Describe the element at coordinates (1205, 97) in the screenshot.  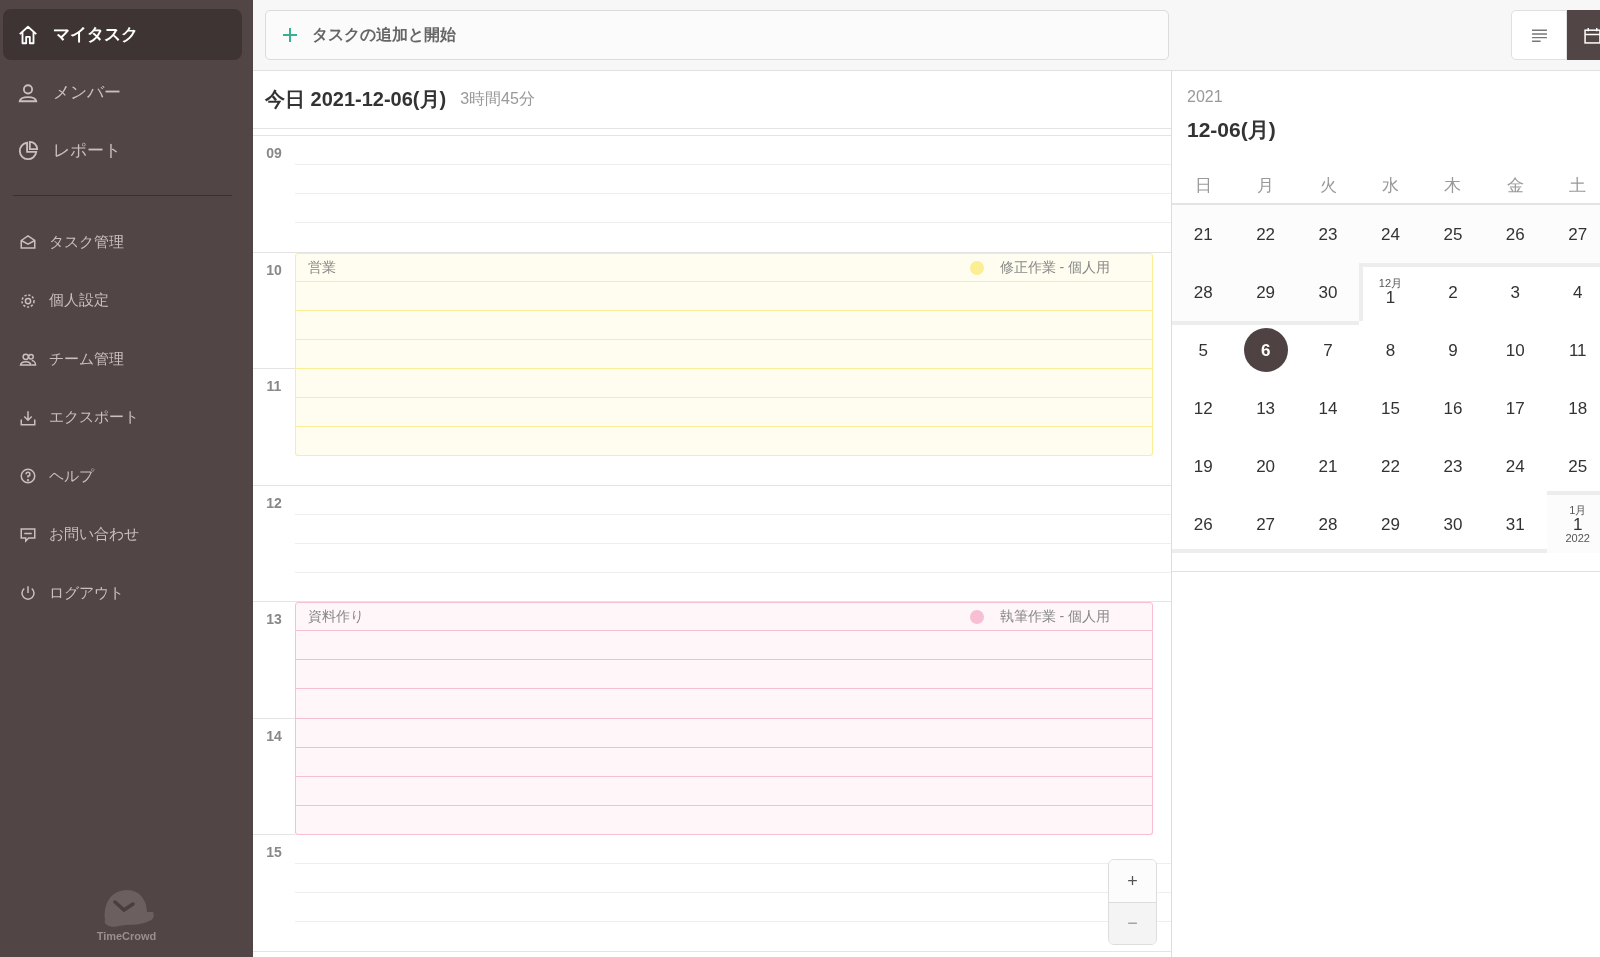
I see `year-label: 2021` at that location.